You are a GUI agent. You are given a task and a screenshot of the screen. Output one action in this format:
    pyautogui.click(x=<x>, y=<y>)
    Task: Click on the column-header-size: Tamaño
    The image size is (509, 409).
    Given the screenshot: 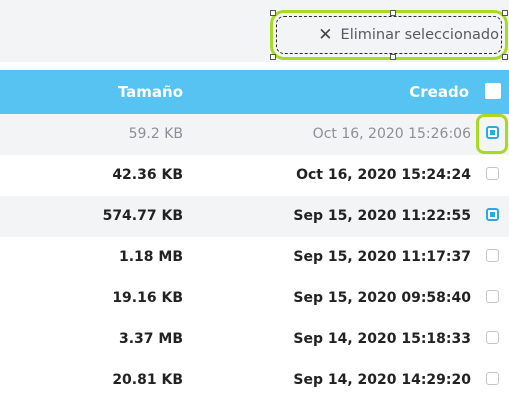 What is the action you would take?
    pyautogui.click(x=150, y=92)
    